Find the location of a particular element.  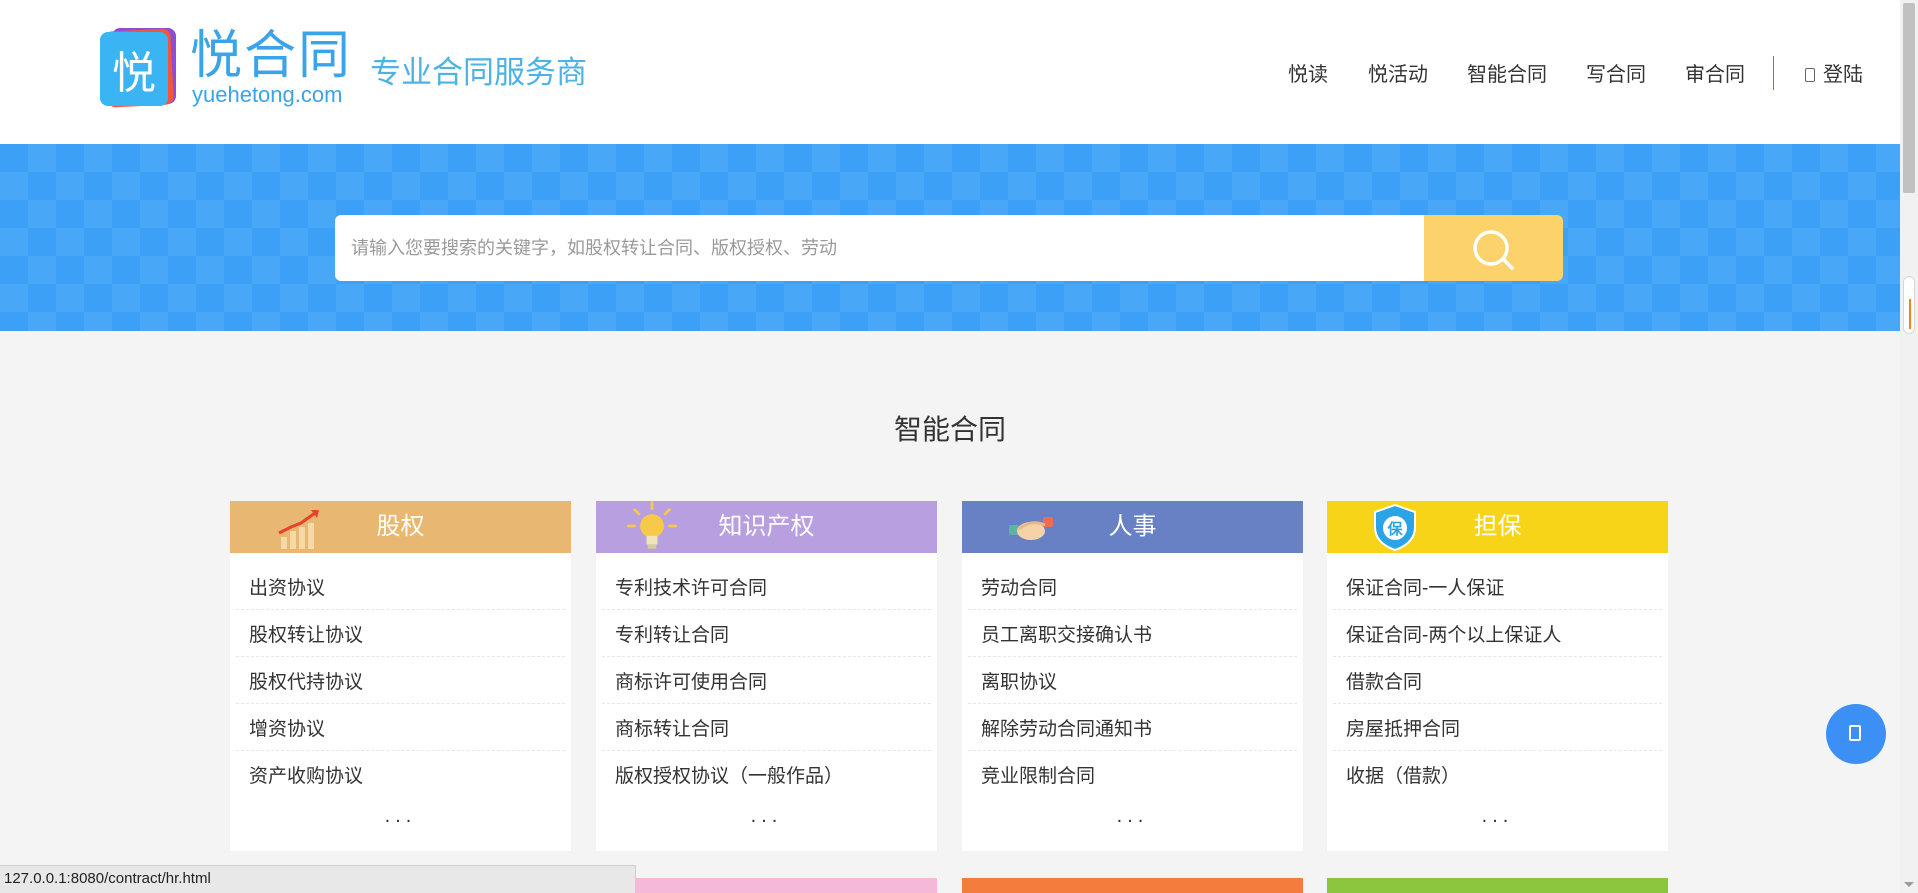

list-item: 增资协议 is located at coordinates (400, 727).